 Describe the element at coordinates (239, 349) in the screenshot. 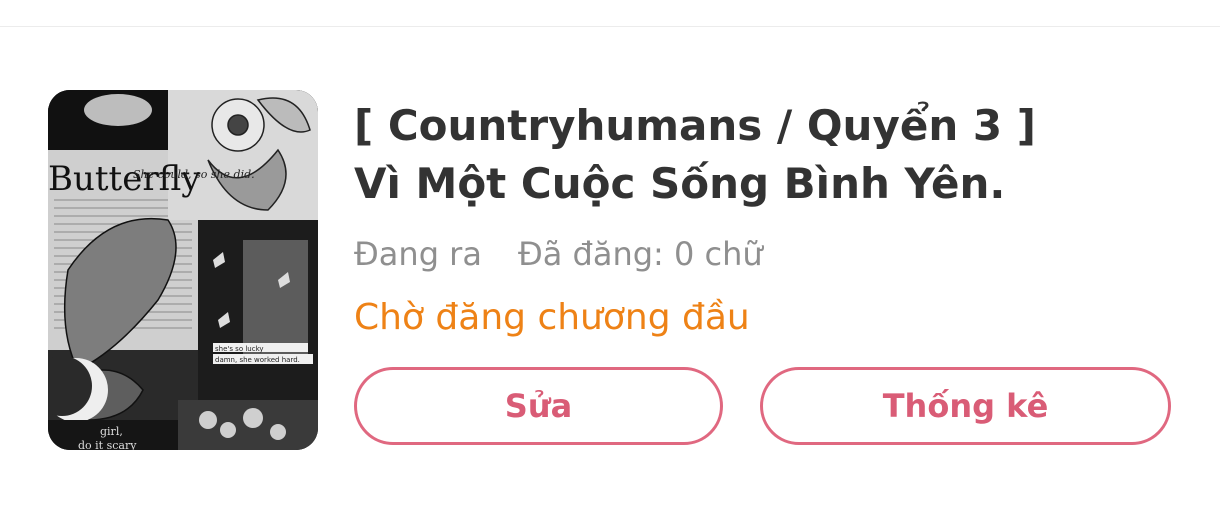

I see `cover-note-1: she's so lucky` at that location.